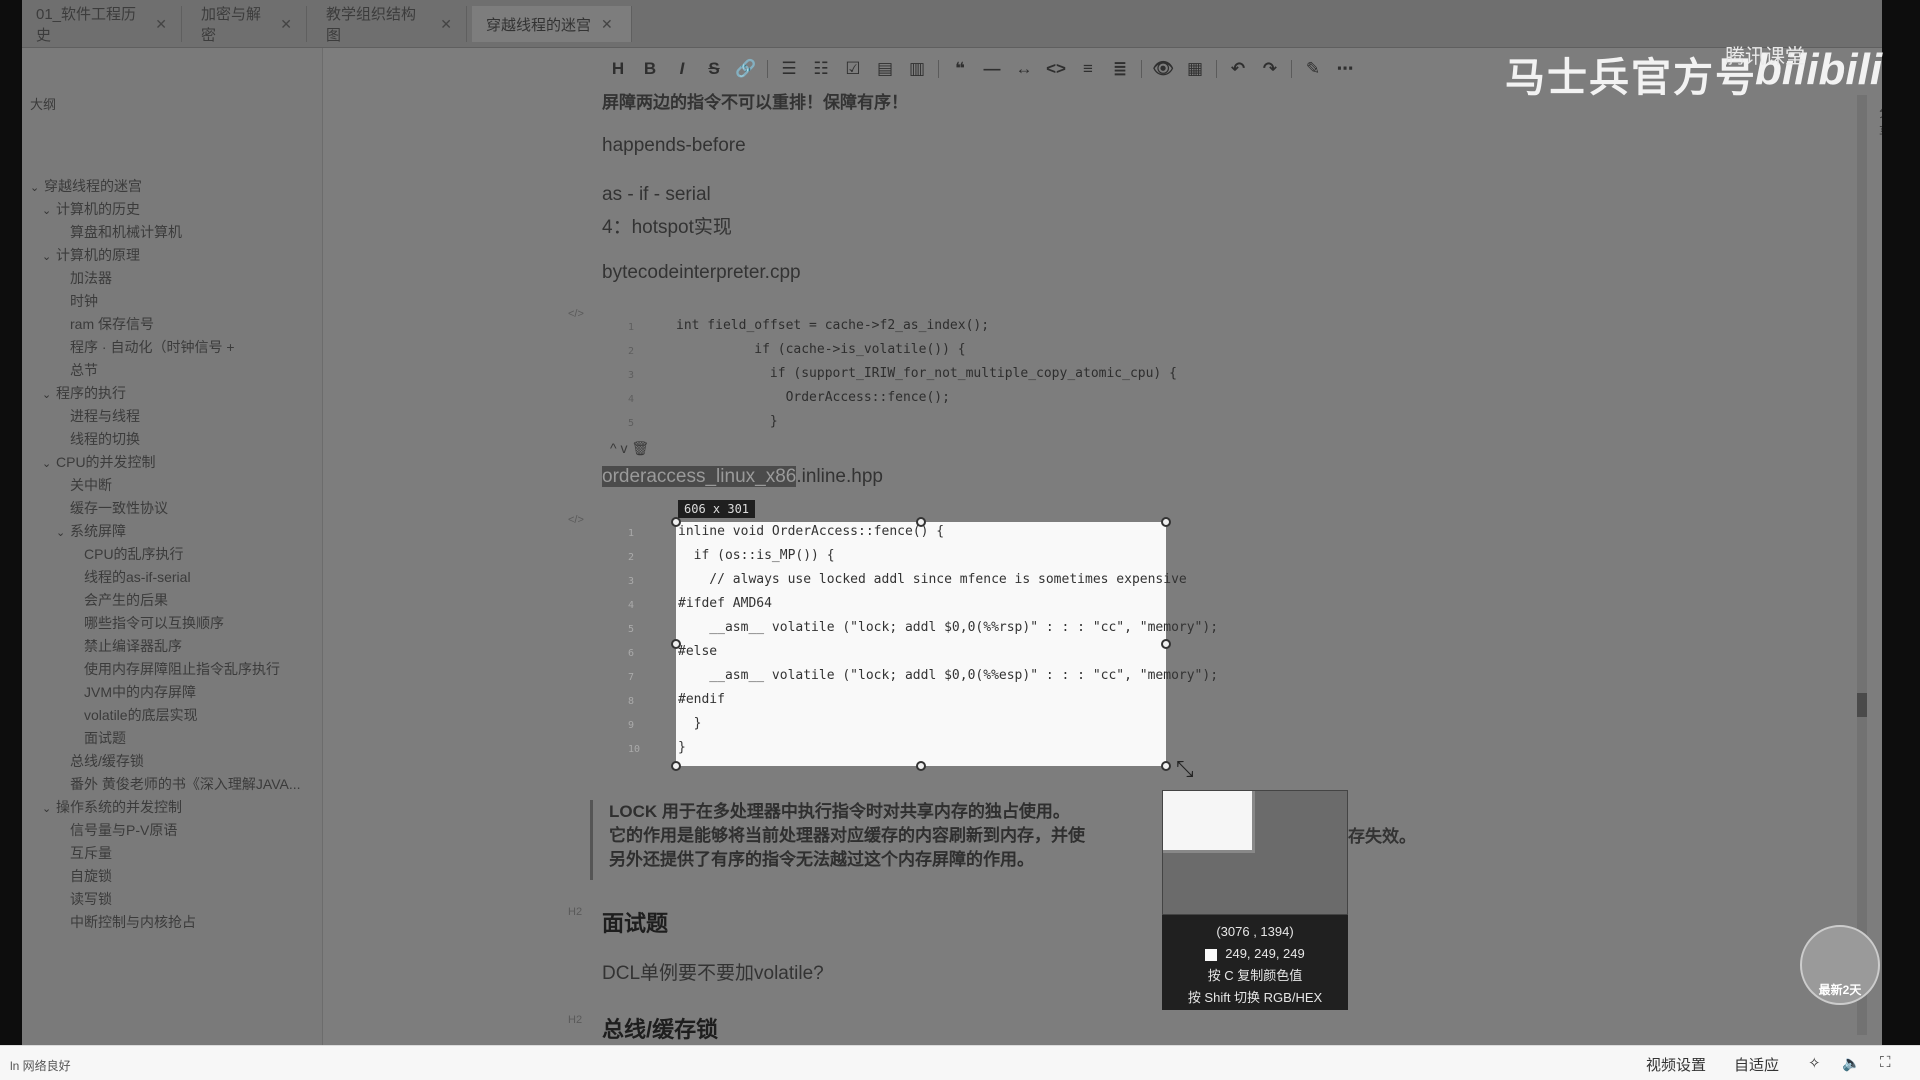 This screenshot has height=1080, width=1920. What do you see at coordinates (960, 69) in the screenshot?
I see `quote-icon: ❝` at bounding box center [960, 69].